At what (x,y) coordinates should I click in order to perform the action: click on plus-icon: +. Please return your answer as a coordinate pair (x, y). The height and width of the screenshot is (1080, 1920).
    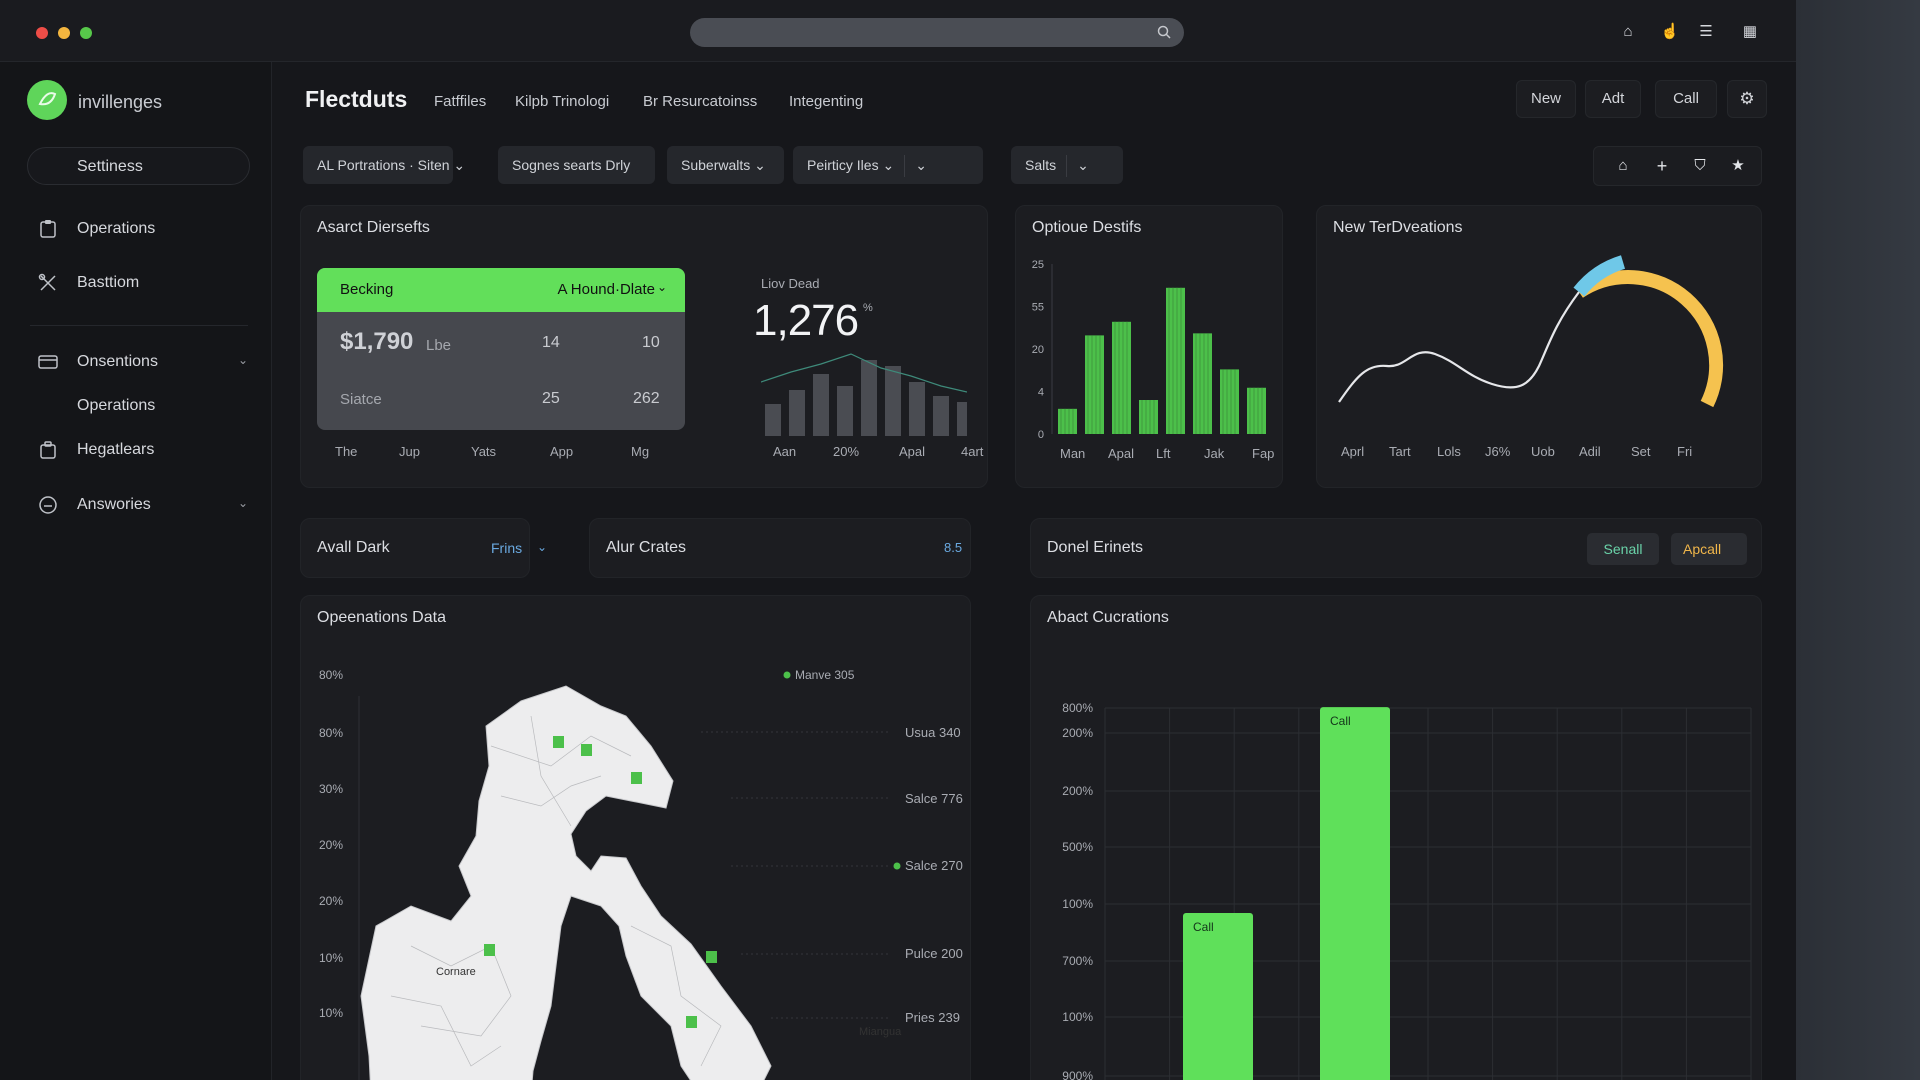
    Looking at the image, I should click on (1662, 166).